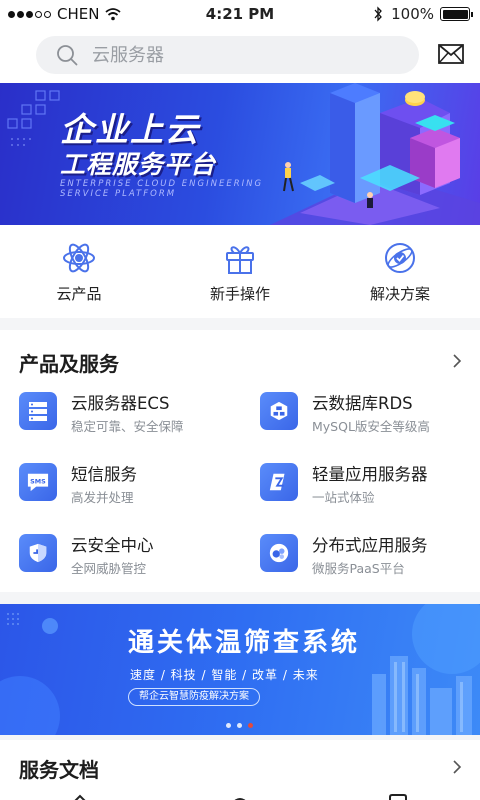  Describe the element at coordinates (370, 415) in the screenshot. I see `product-rds: 云数据库RDS MySQL版安全等级高` at that location.